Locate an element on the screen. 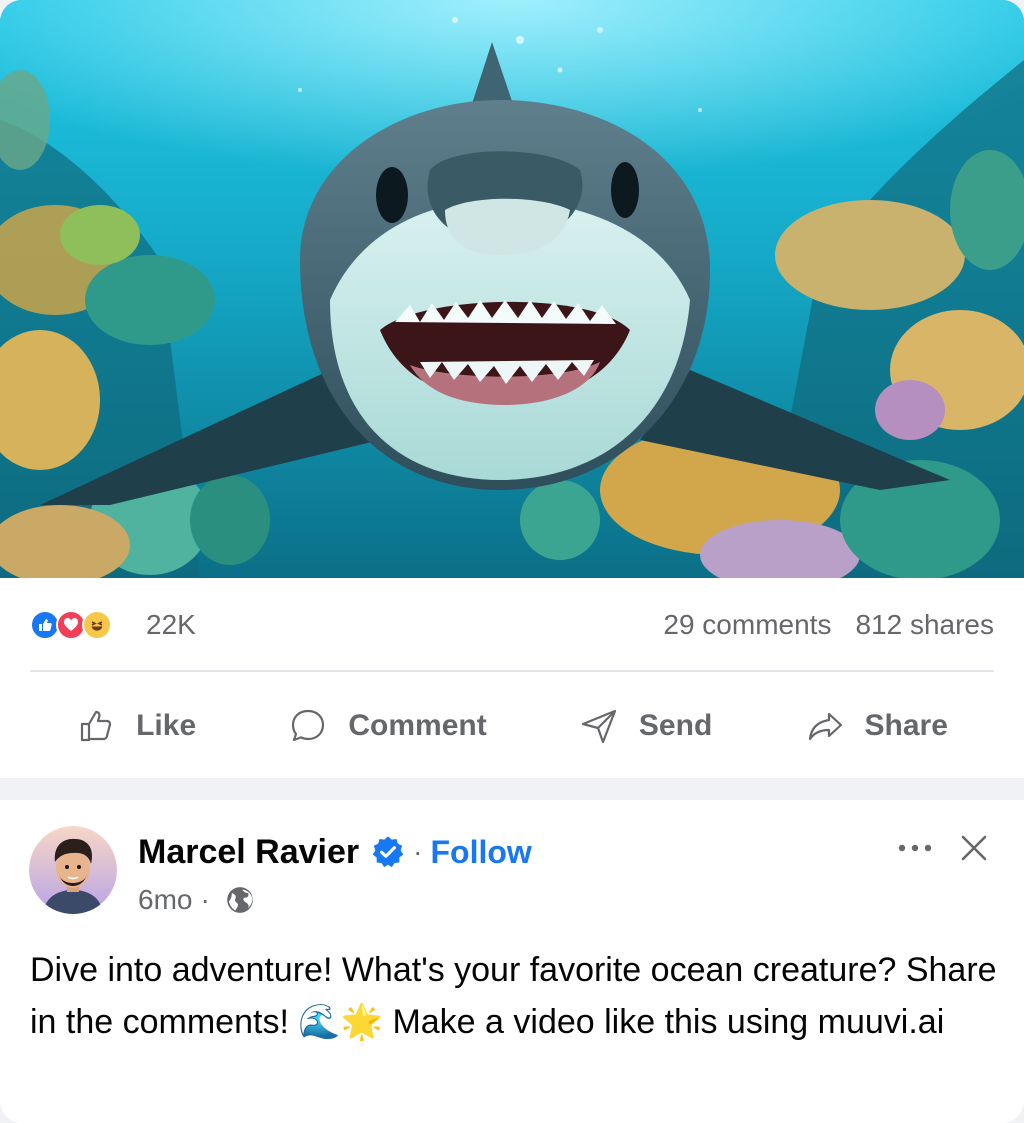 This screenshot has height=1123, width=1024. share-label: Share is located at coordinates (906, 725).